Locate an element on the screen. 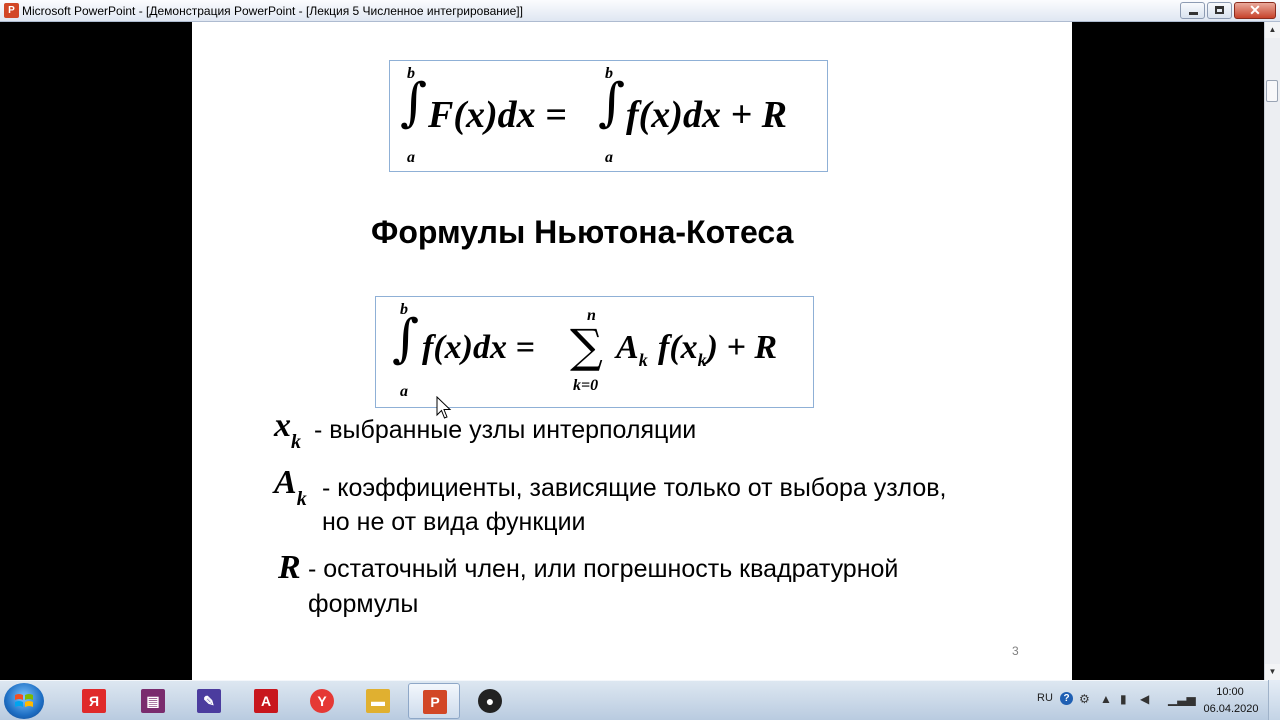  definition-text-r-line2: формулы is located at coordinates (363, 604).